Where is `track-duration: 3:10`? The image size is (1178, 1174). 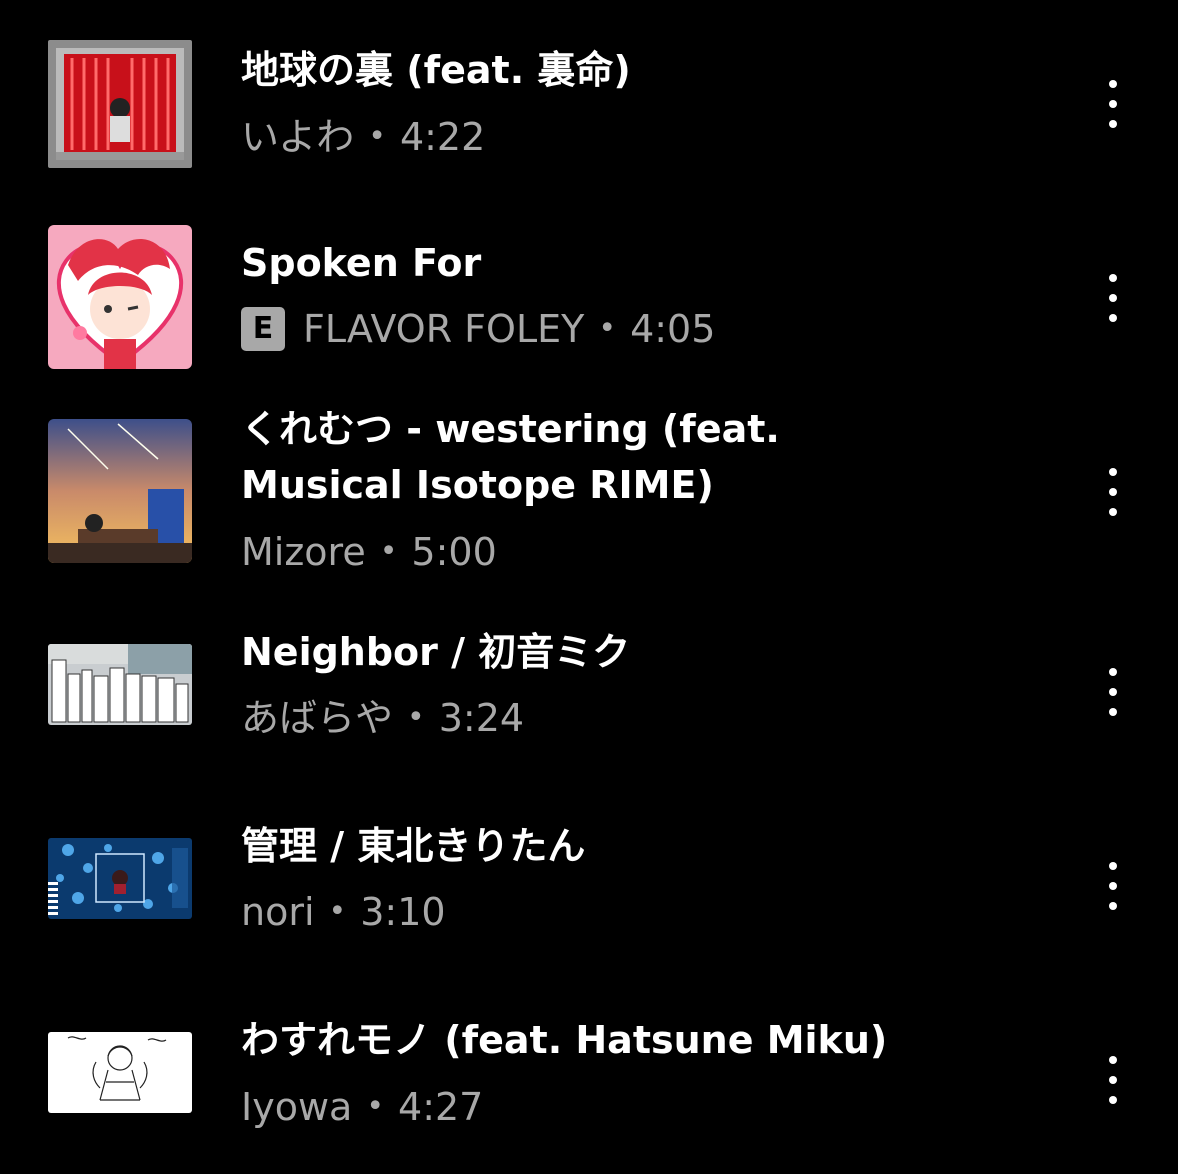
track-duration: 3:10 is located at coordinates (403, 912).